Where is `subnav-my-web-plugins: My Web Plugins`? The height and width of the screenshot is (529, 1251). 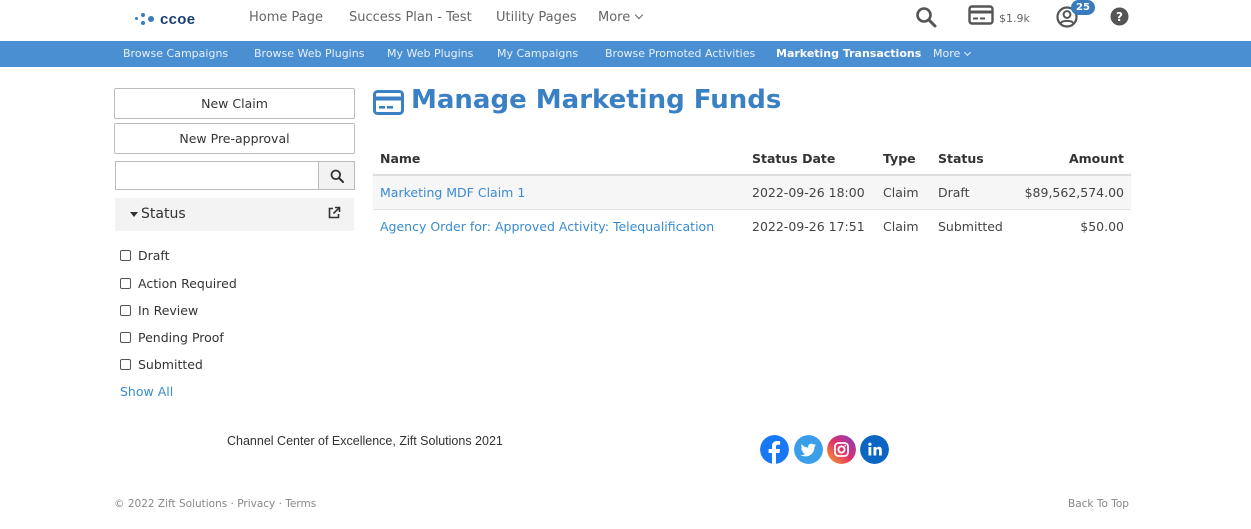 subnav-my-web-plugins: My Web Plugins is located at coordinates (430, 53).